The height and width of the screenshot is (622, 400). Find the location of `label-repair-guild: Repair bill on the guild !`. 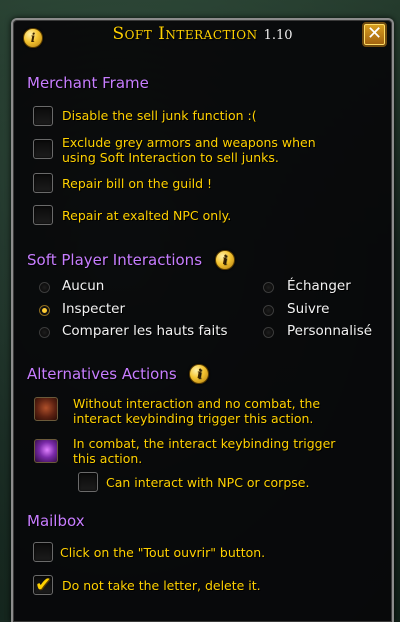

label-repair-guild: Repair bill on the guild ! is located at coordinates (137, 183).